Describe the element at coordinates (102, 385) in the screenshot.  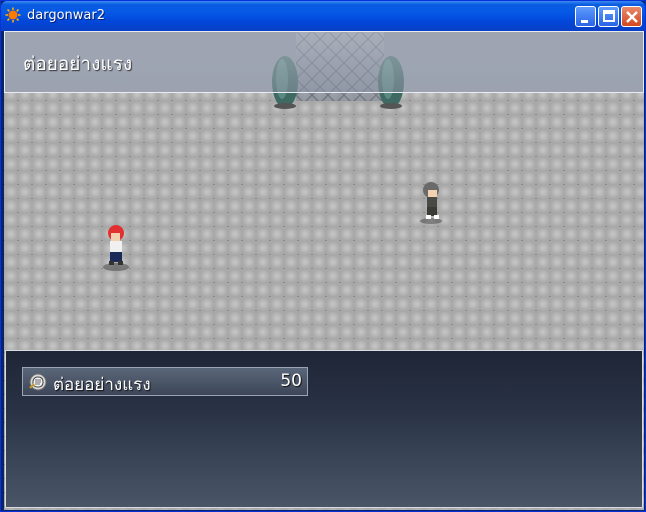
I see `skill-name: ต่อยอย่างแรง` at that location.